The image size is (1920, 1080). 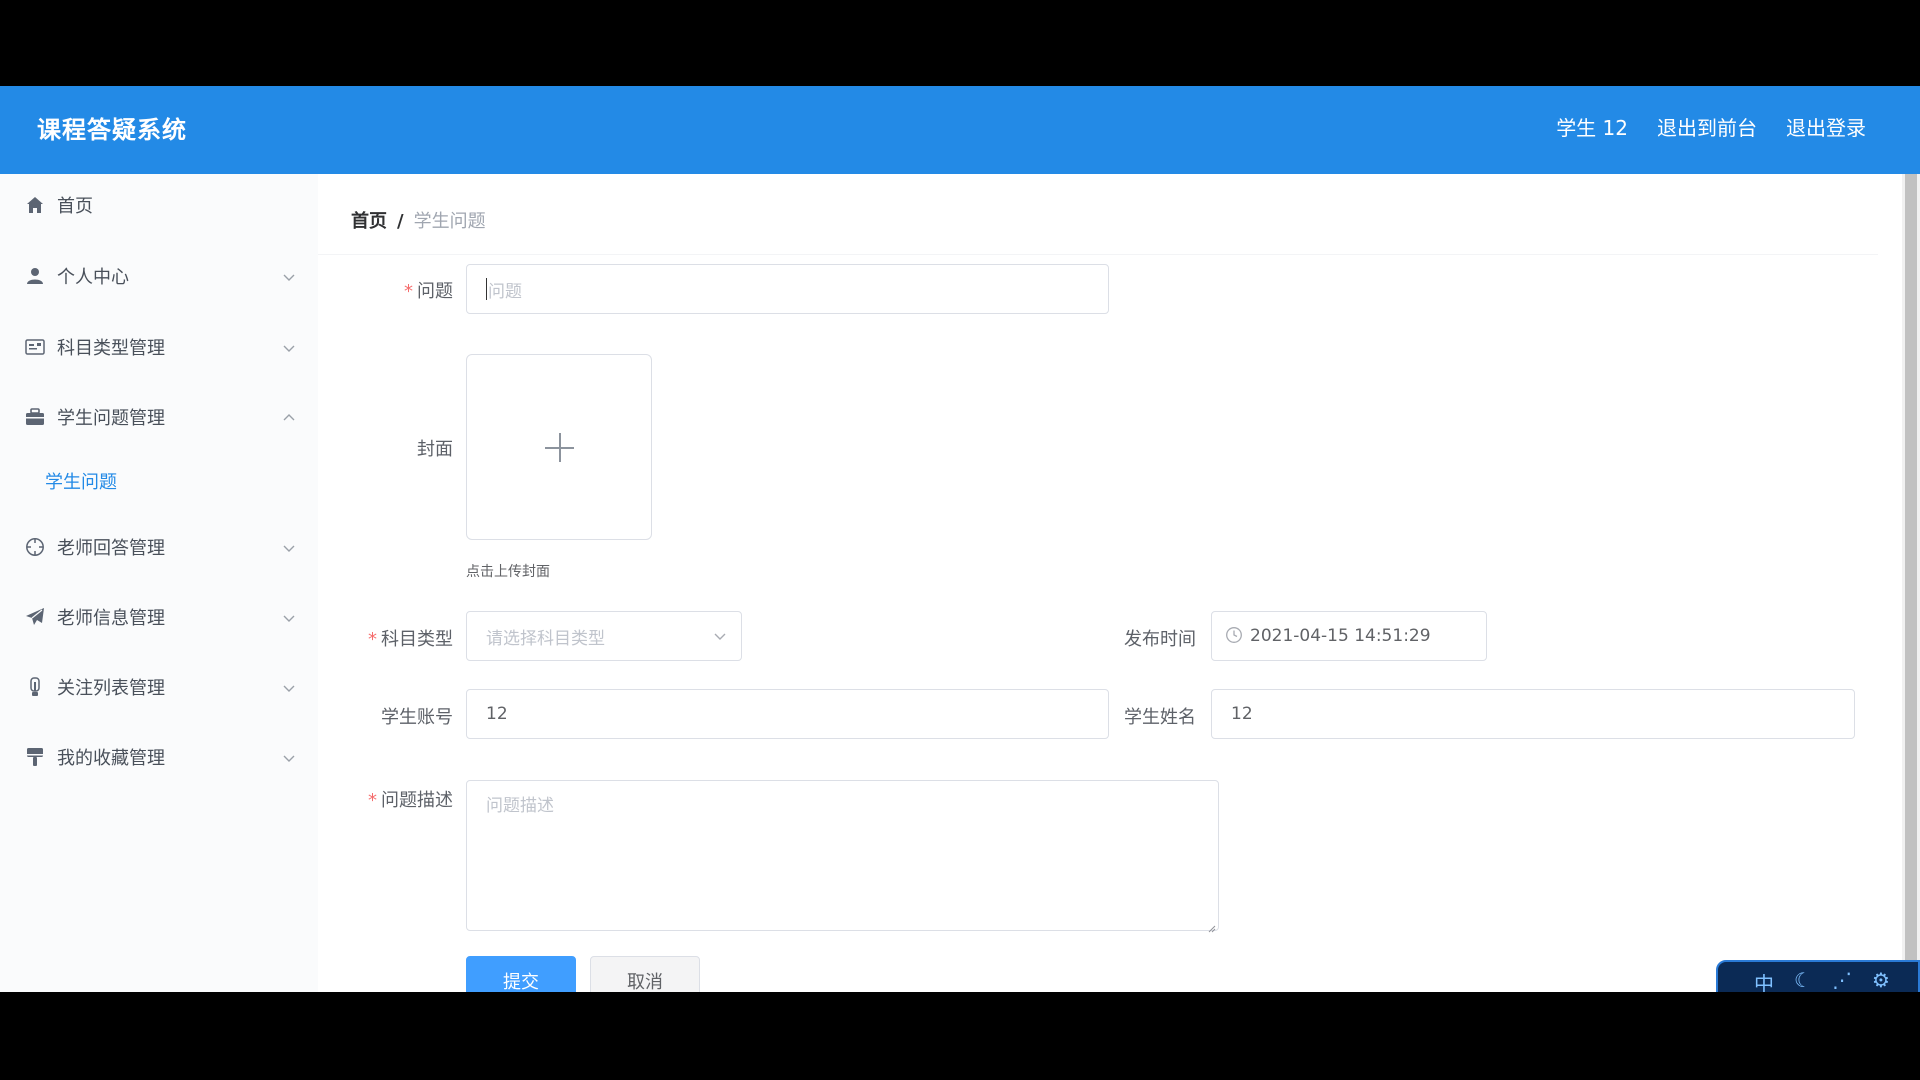 I want to click on sidebar-item-follow-list: 关注列表管理, so click(x=159, y=687).